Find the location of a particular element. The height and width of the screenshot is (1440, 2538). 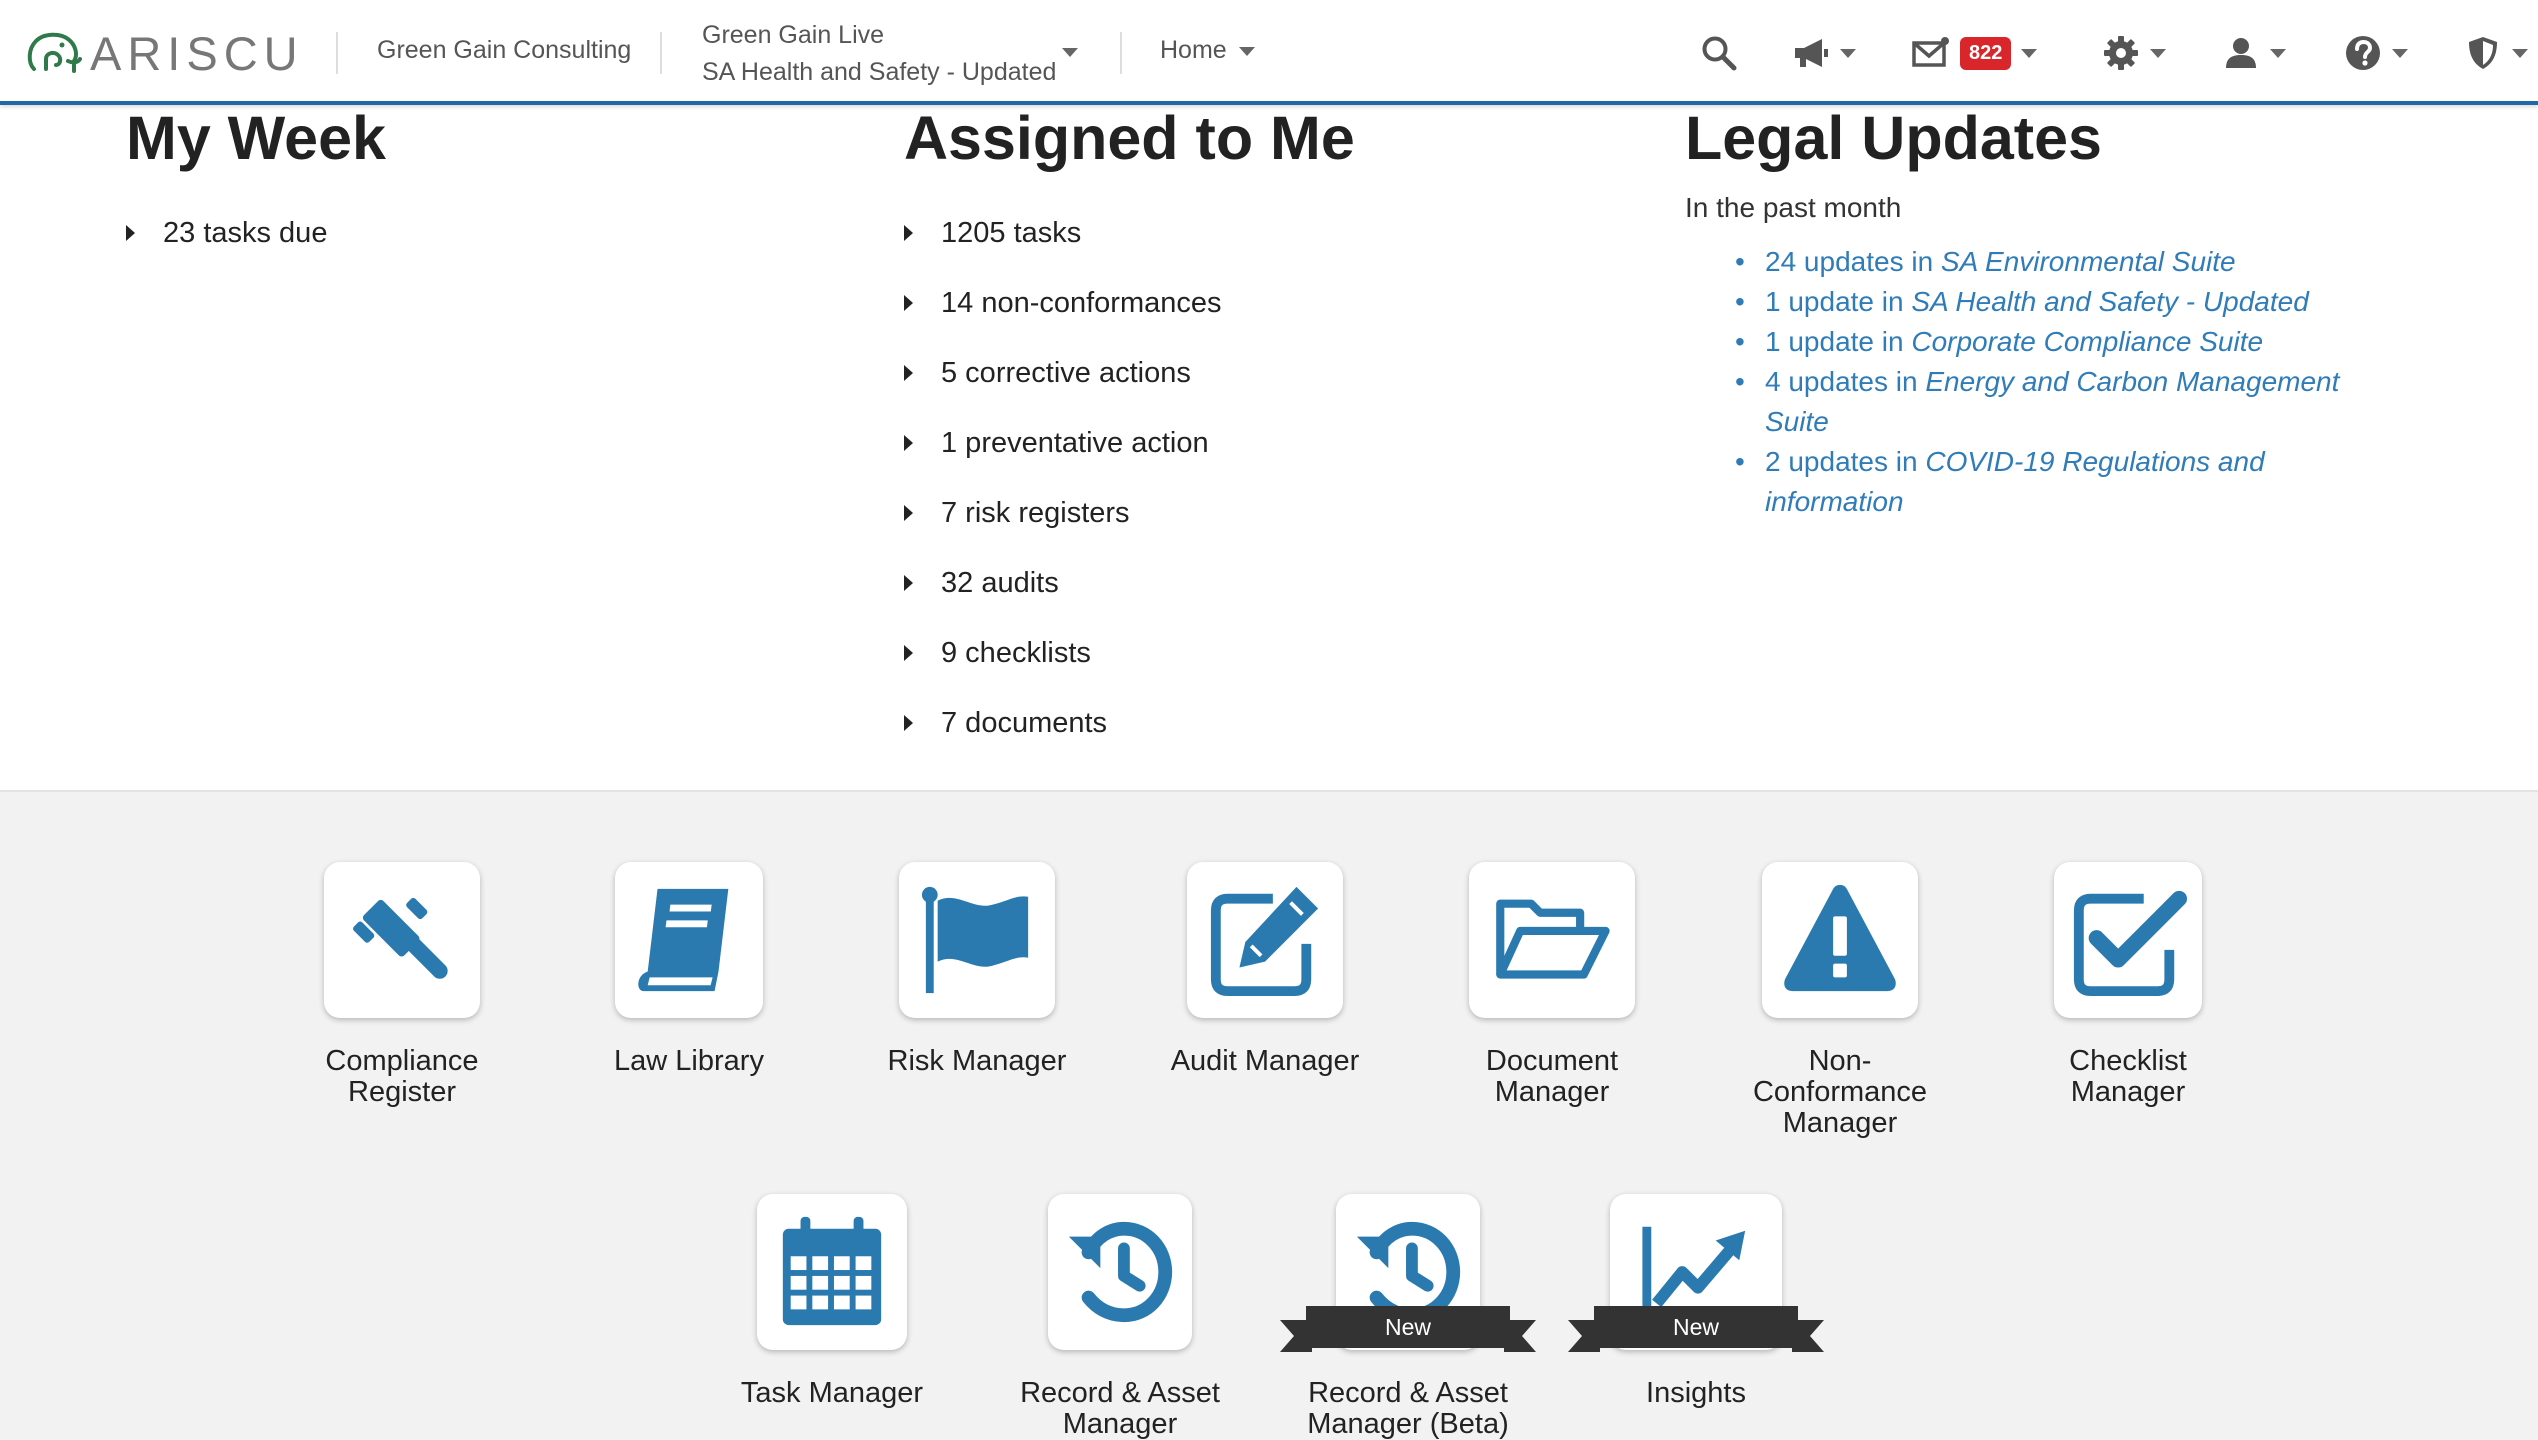

list-item: 32 audits is located at coordinates (1129, 583).